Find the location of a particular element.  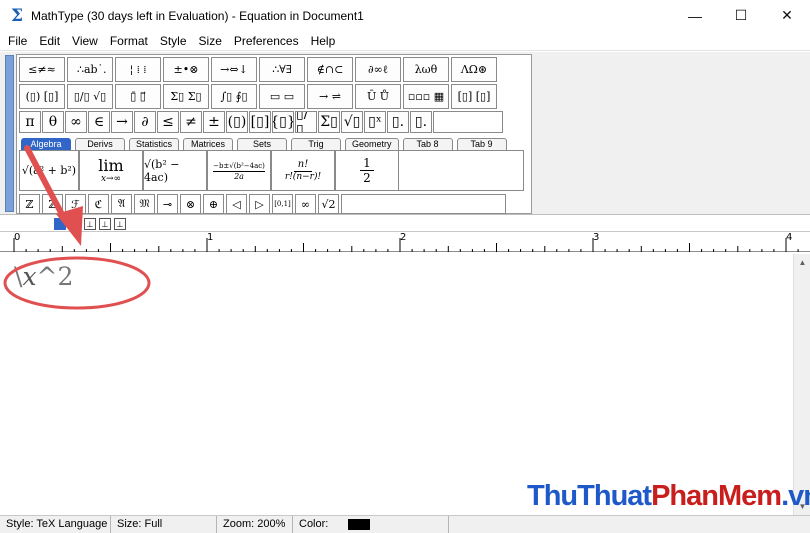

theta-button: θ is located at coordinates (53, 122).